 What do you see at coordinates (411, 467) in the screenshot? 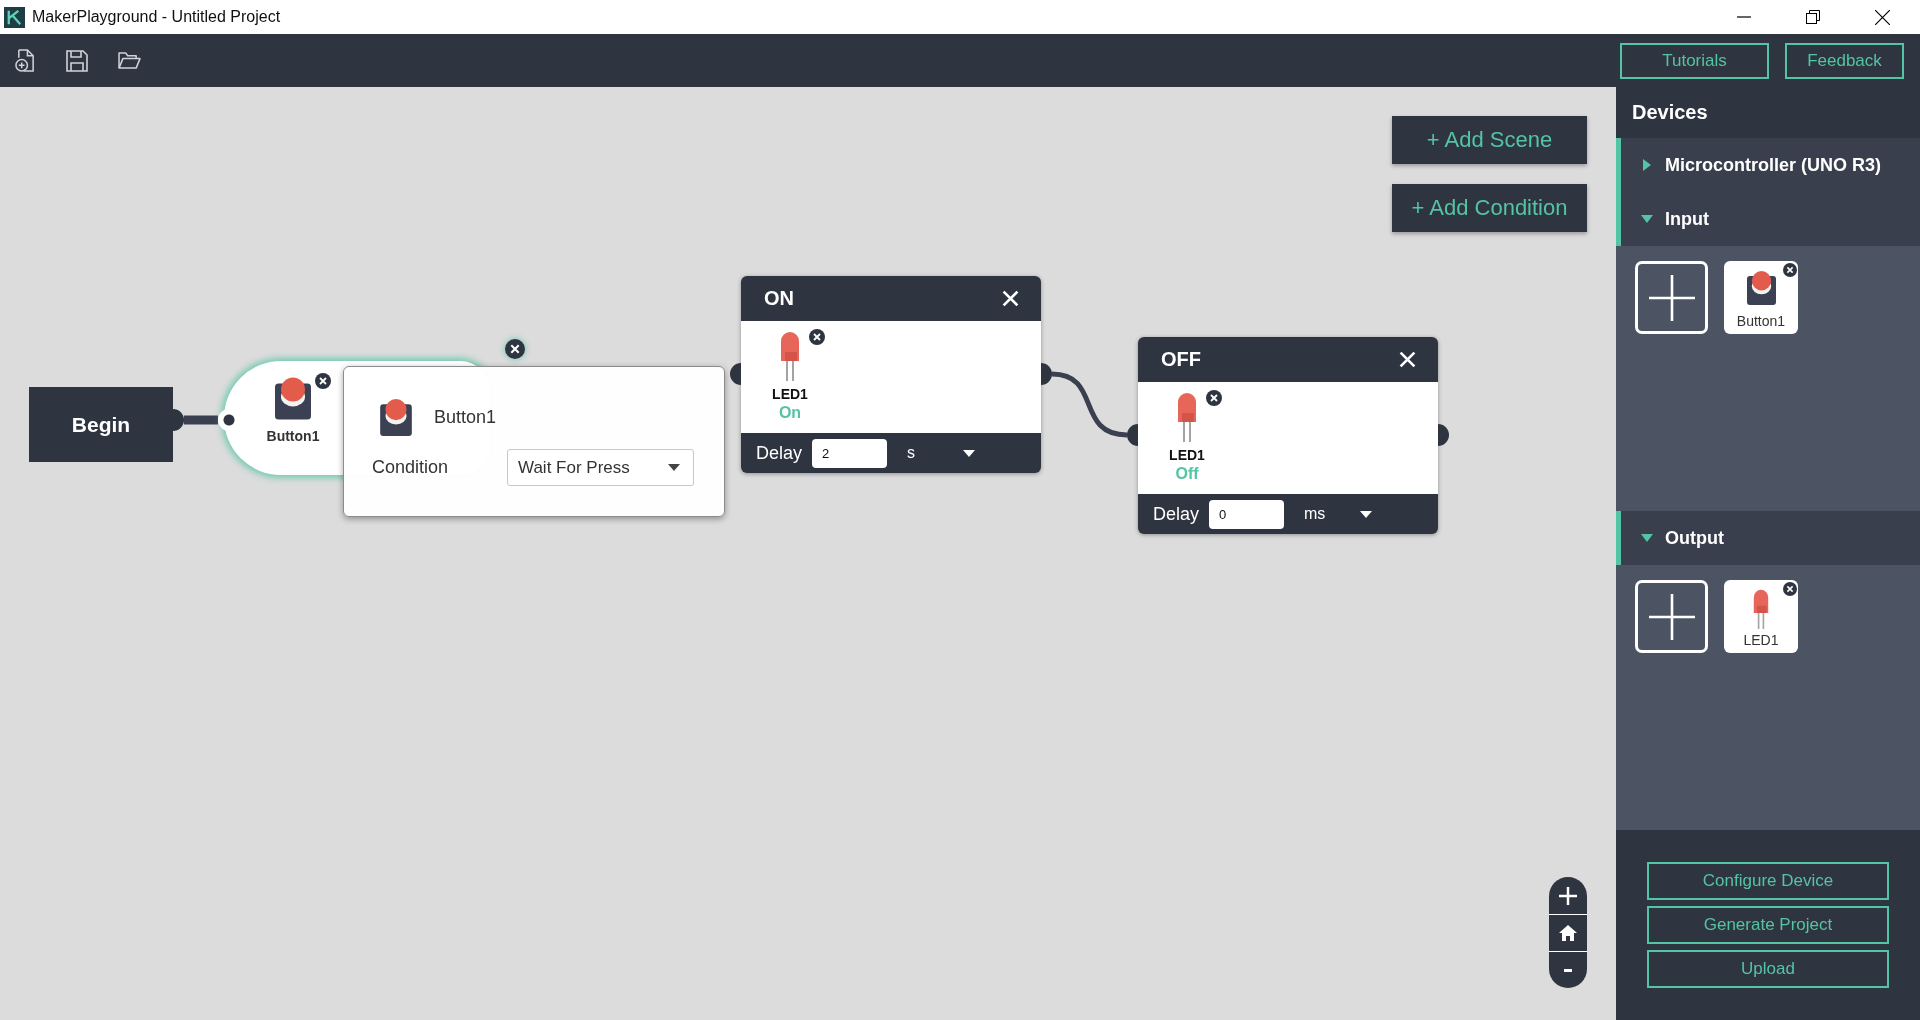
I see `field-label: Condition` at bounding box center [411, 467].